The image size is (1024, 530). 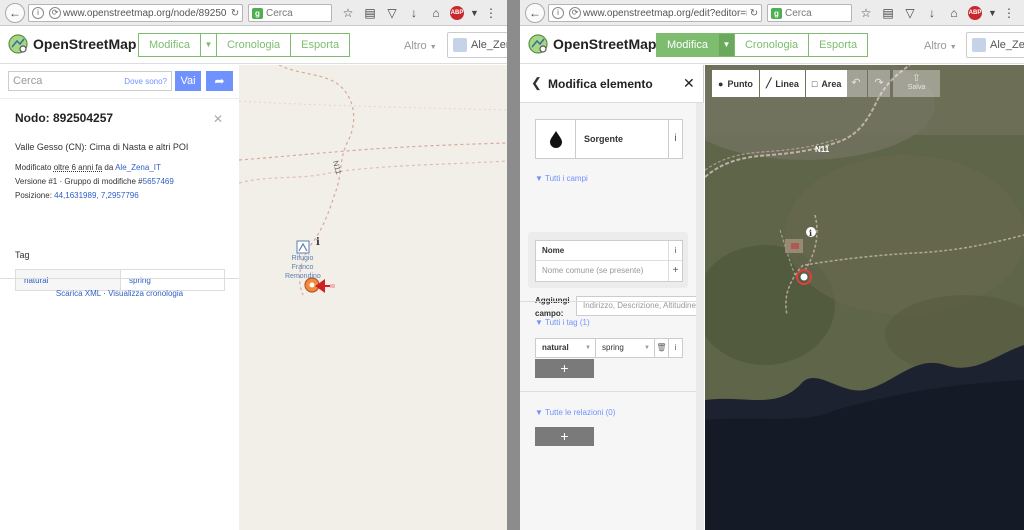 What do you see at coordinates (90, 81) in the screenshot?
I see `search-input: Cerca Dove sono?` at bounding box center [90, 81].